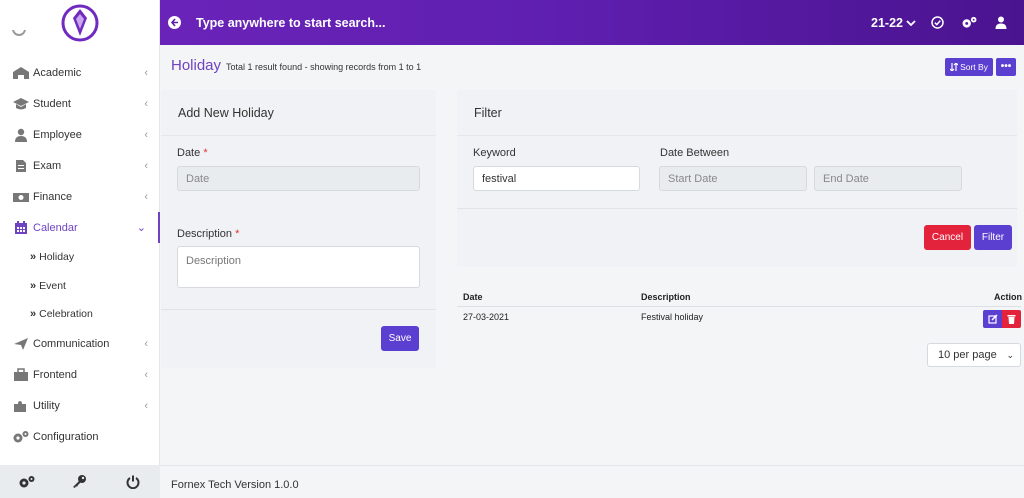  I want to click on per-page-value: 10 per page, so click(967, 355).